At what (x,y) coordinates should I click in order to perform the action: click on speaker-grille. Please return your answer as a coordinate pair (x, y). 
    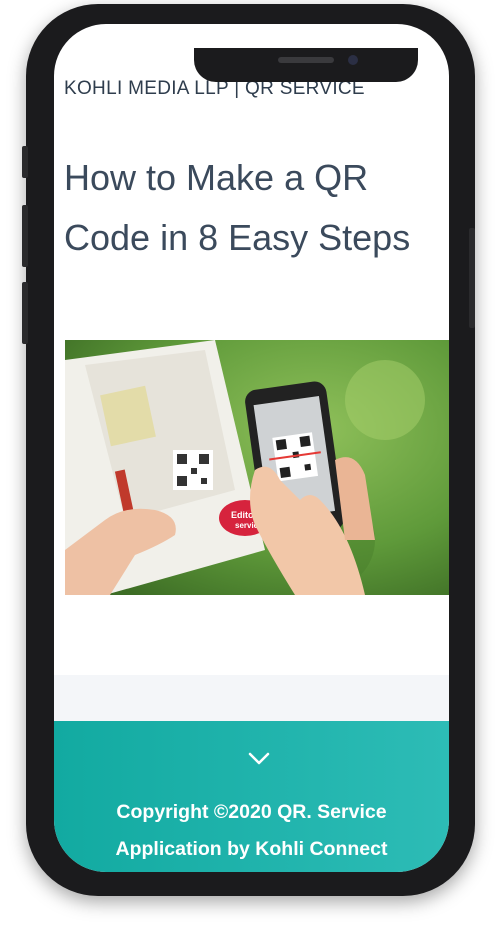
    Looking at the image, I should click on (306, 60).